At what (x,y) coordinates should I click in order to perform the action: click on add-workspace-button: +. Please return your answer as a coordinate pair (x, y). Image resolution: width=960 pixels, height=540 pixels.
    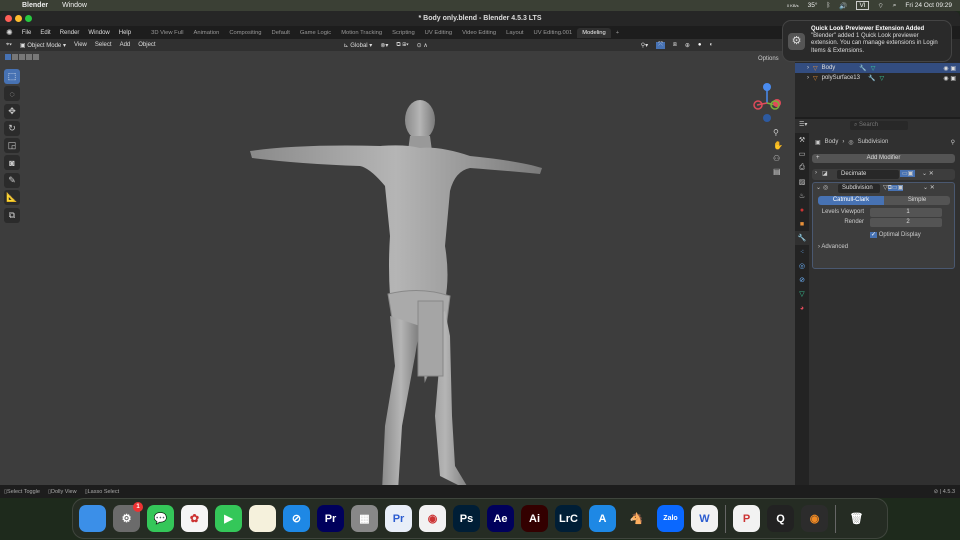
    Looking at the image, I should click on (617, 33).